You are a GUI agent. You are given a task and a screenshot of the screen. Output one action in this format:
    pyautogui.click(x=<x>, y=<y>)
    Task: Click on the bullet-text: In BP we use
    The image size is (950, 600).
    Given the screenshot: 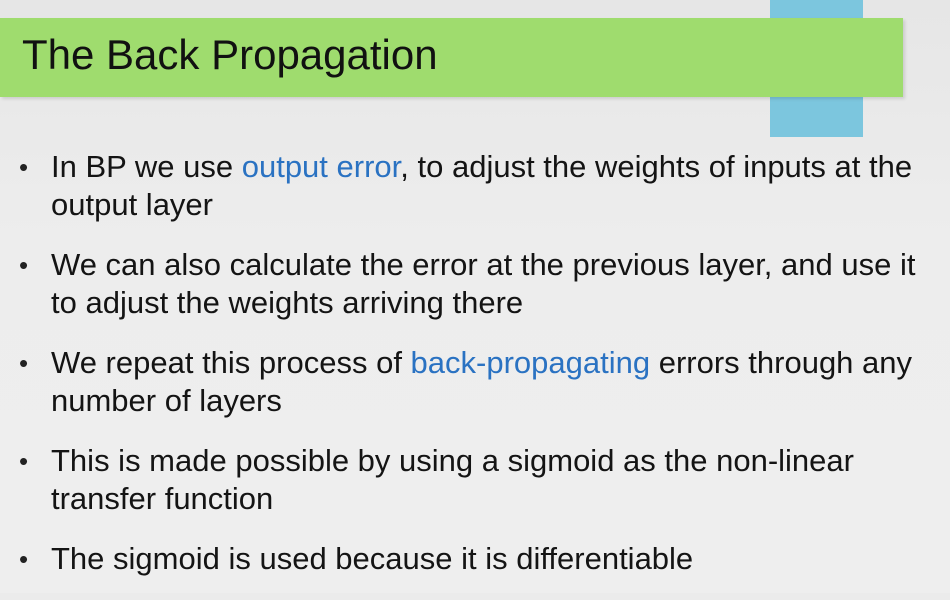 What is the action you would take?
    pyautogui.click(x=146, y=166)
    